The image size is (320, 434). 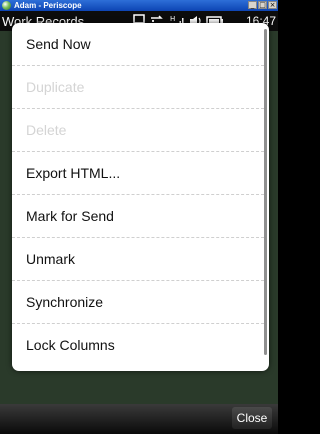 I want to click on menu-item-delete: Delete, so click(x=138, y=130).